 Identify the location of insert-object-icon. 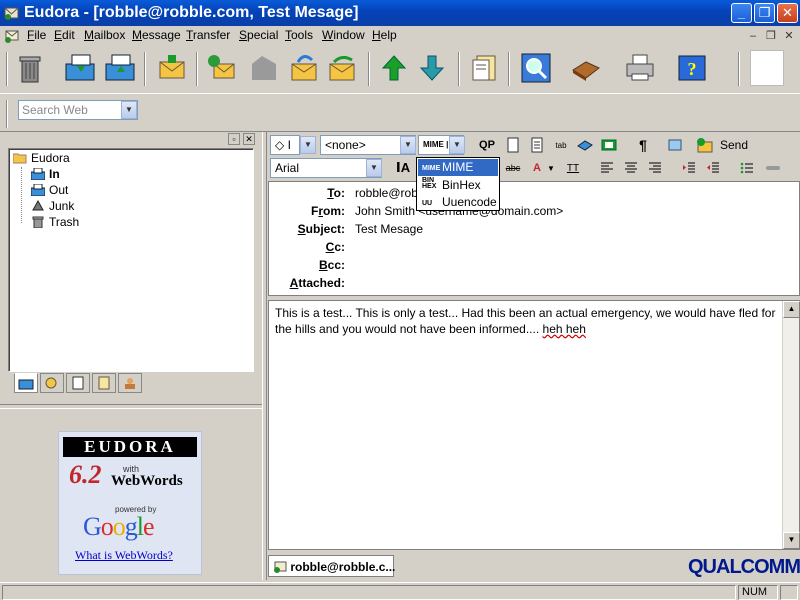
(675, 145).